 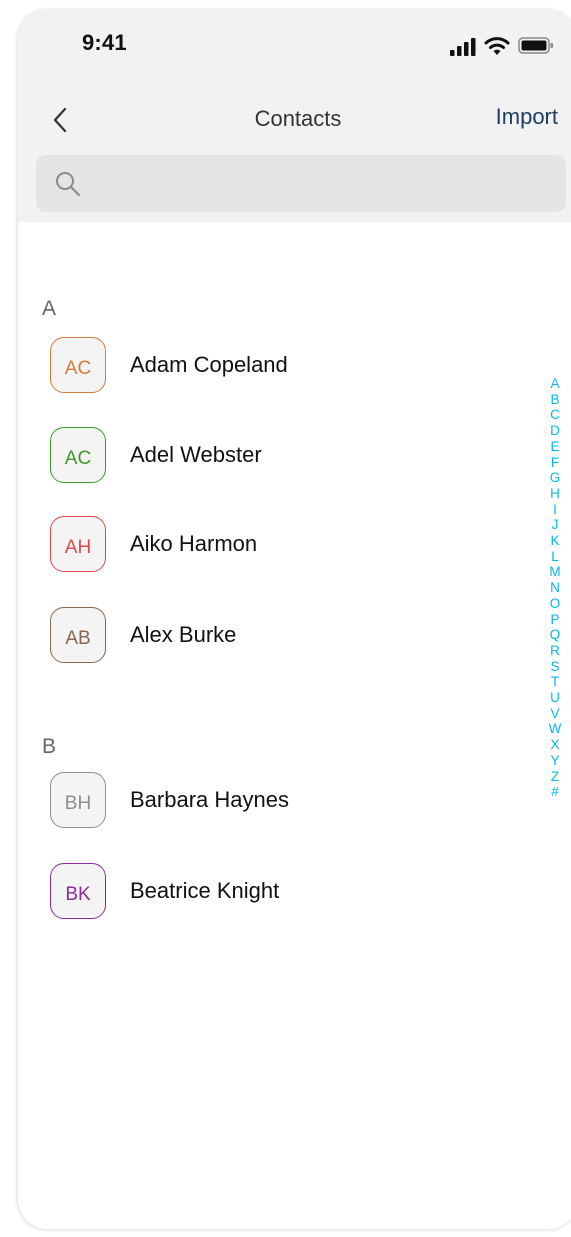 What do you see at coordinates (545, 651) in the screenshot?
I see `index-letter: R` at bounding box center [545, 651].